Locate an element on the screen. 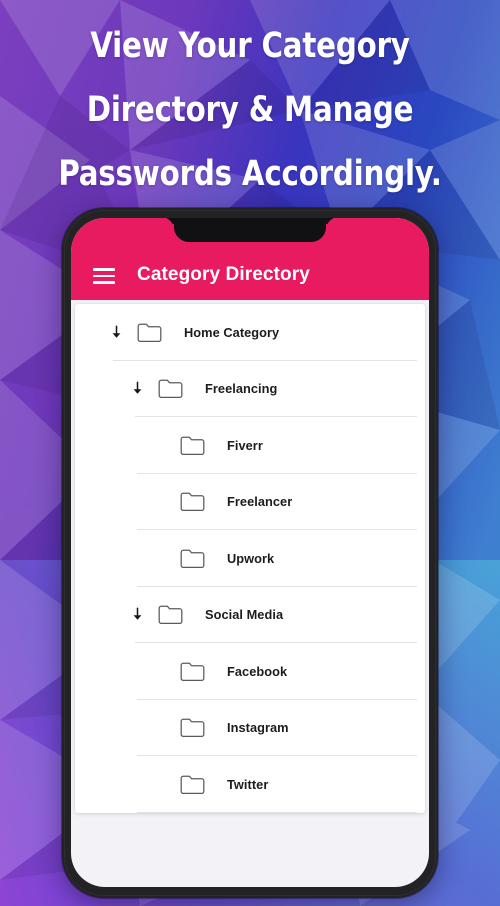  hamburger-menu-icon is located at coordinates (104, 276).